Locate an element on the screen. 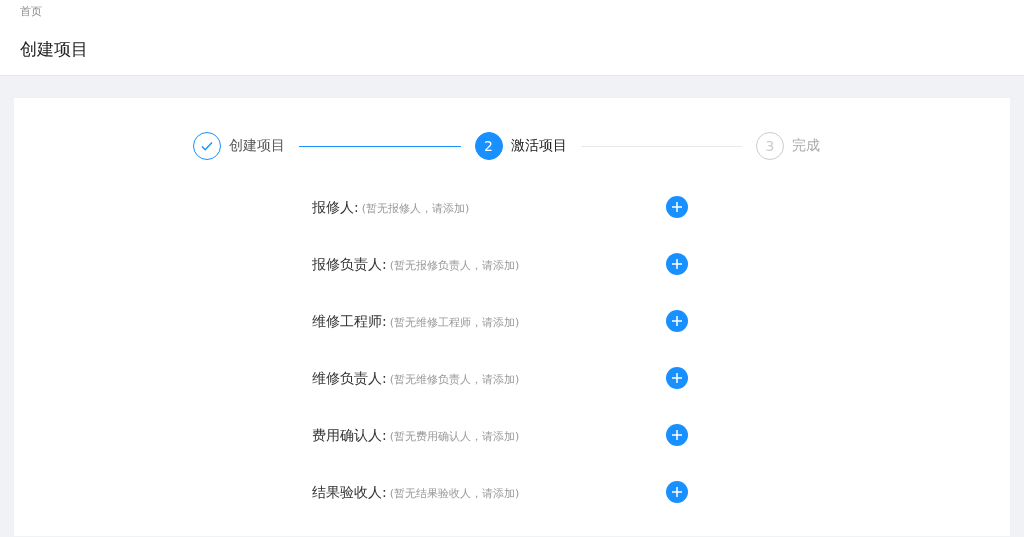 This screenshot has width=1024, height=537. empty-hint: (暂无费用确认人，请添加) is located at coordinates (454, 436).